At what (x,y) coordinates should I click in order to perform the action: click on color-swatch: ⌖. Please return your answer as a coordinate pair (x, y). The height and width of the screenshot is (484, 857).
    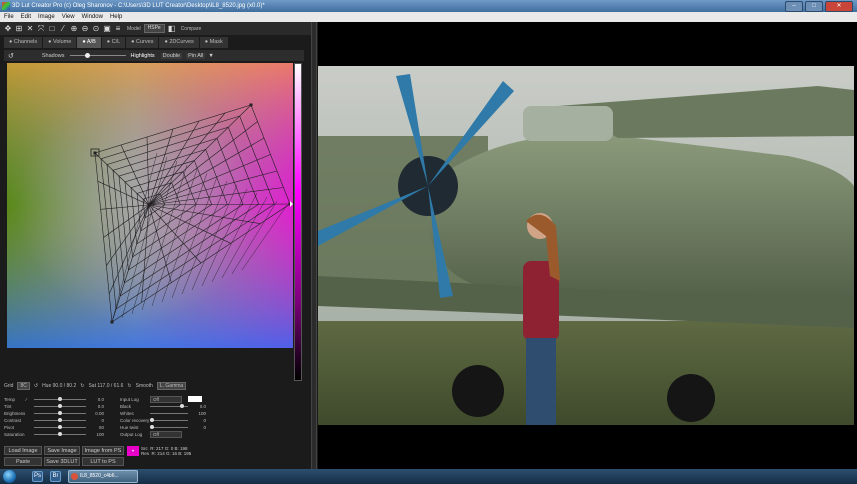
    Looking at the image, I should click on (133, 451).